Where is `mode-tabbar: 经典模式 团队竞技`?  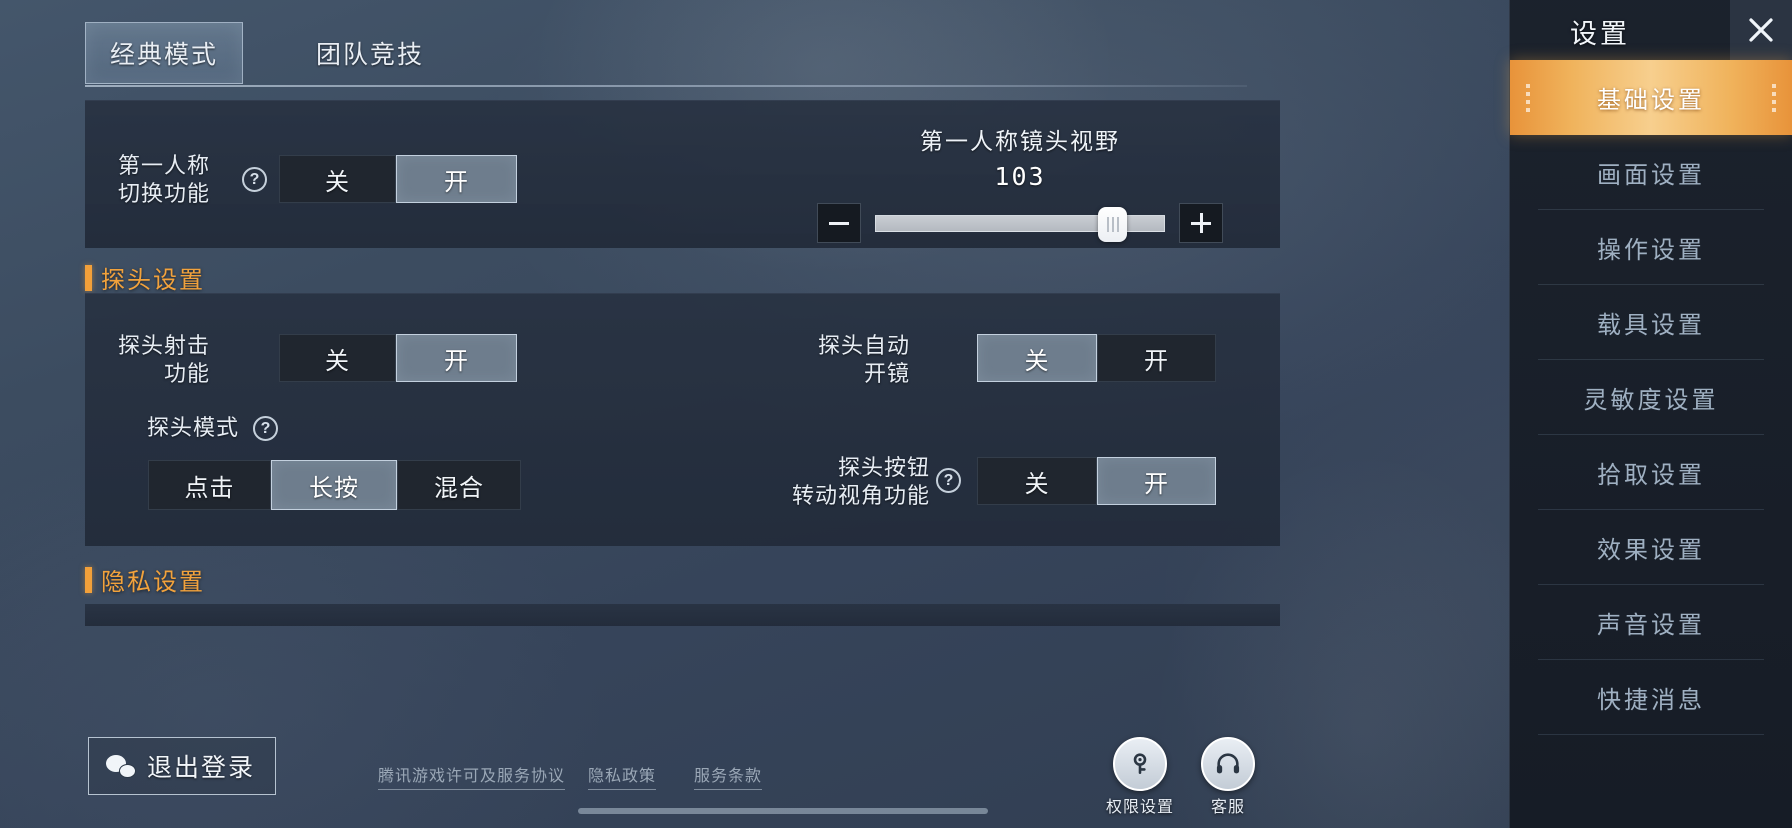
mode-tabbar: 经典模式 团队竞技 is located at coordinates (757, 53).